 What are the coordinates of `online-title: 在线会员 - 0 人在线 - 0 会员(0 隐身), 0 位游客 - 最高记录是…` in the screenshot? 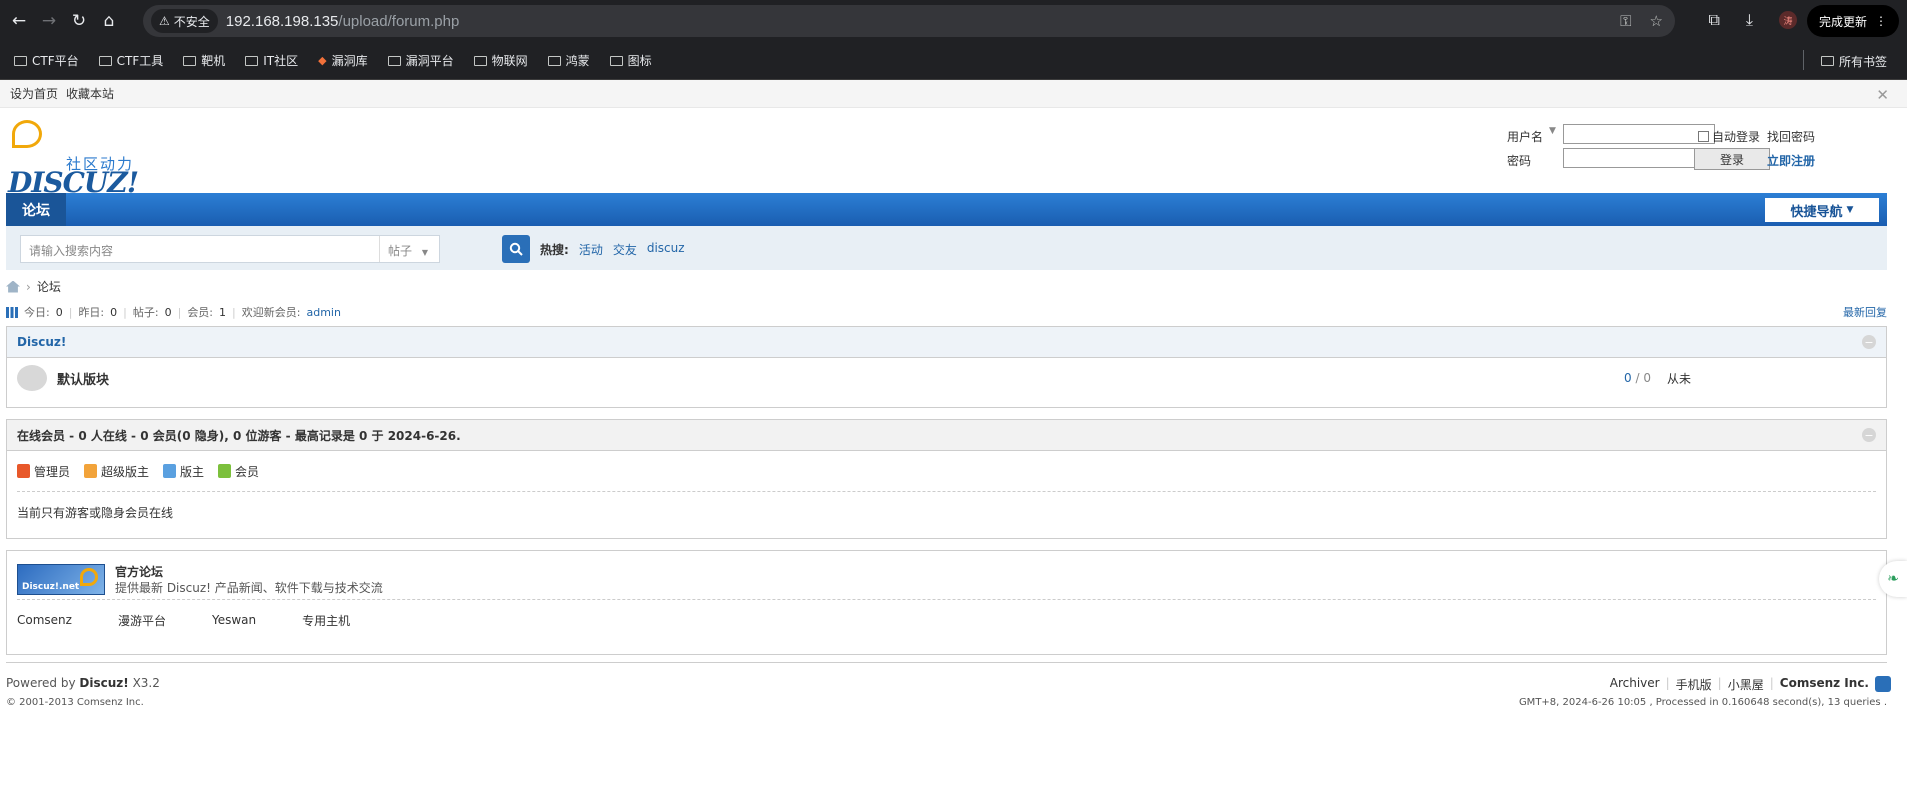 It's located at (946, 435).